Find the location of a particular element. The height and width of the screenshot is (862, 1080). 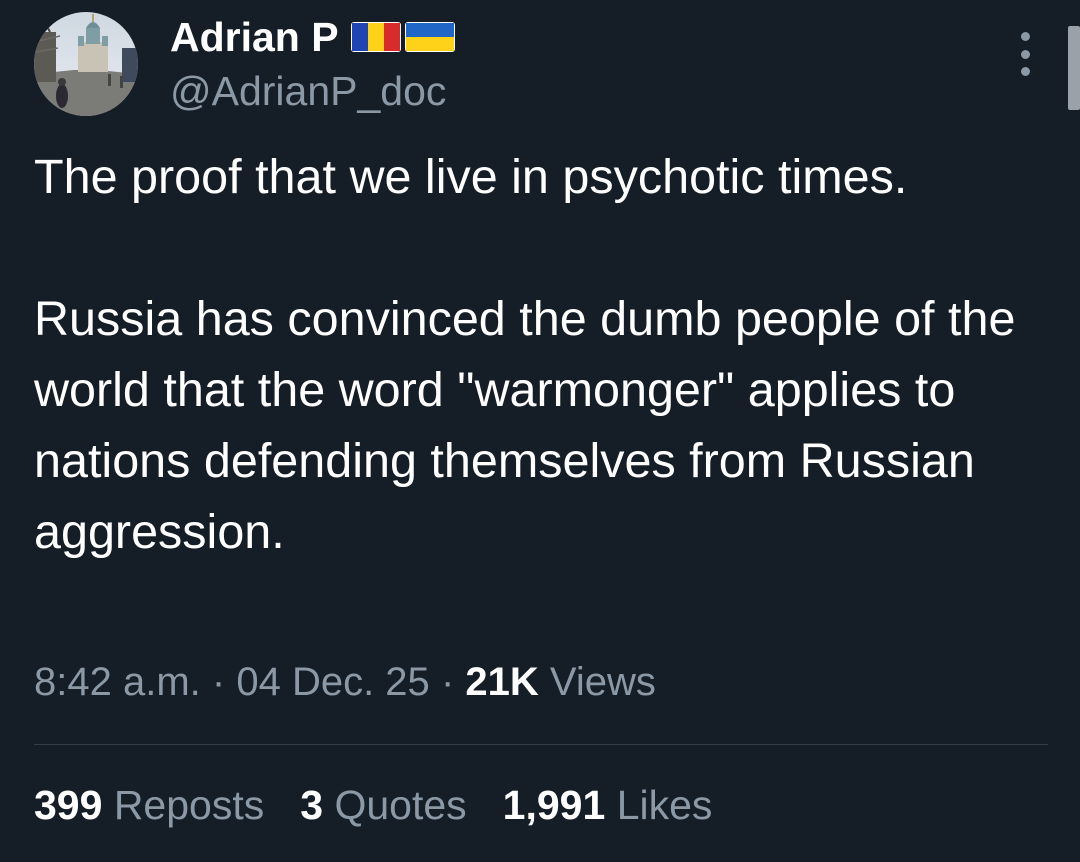

divider is located at coordinates (541, 744).